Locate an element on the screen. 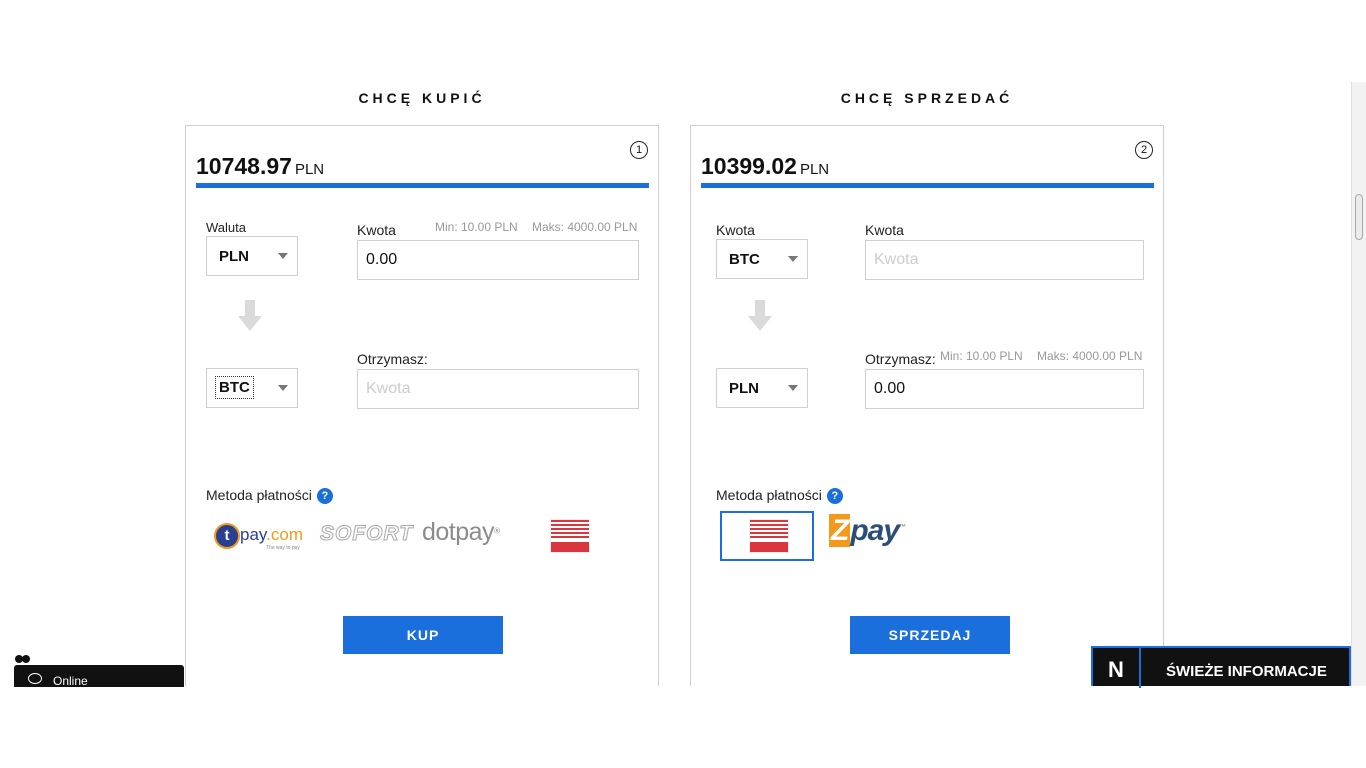 The height and width of the screenshot is (768, 1366). news-widget: N ŚWIEŻE INFORMACJE is located at coordinates (1221, 667).